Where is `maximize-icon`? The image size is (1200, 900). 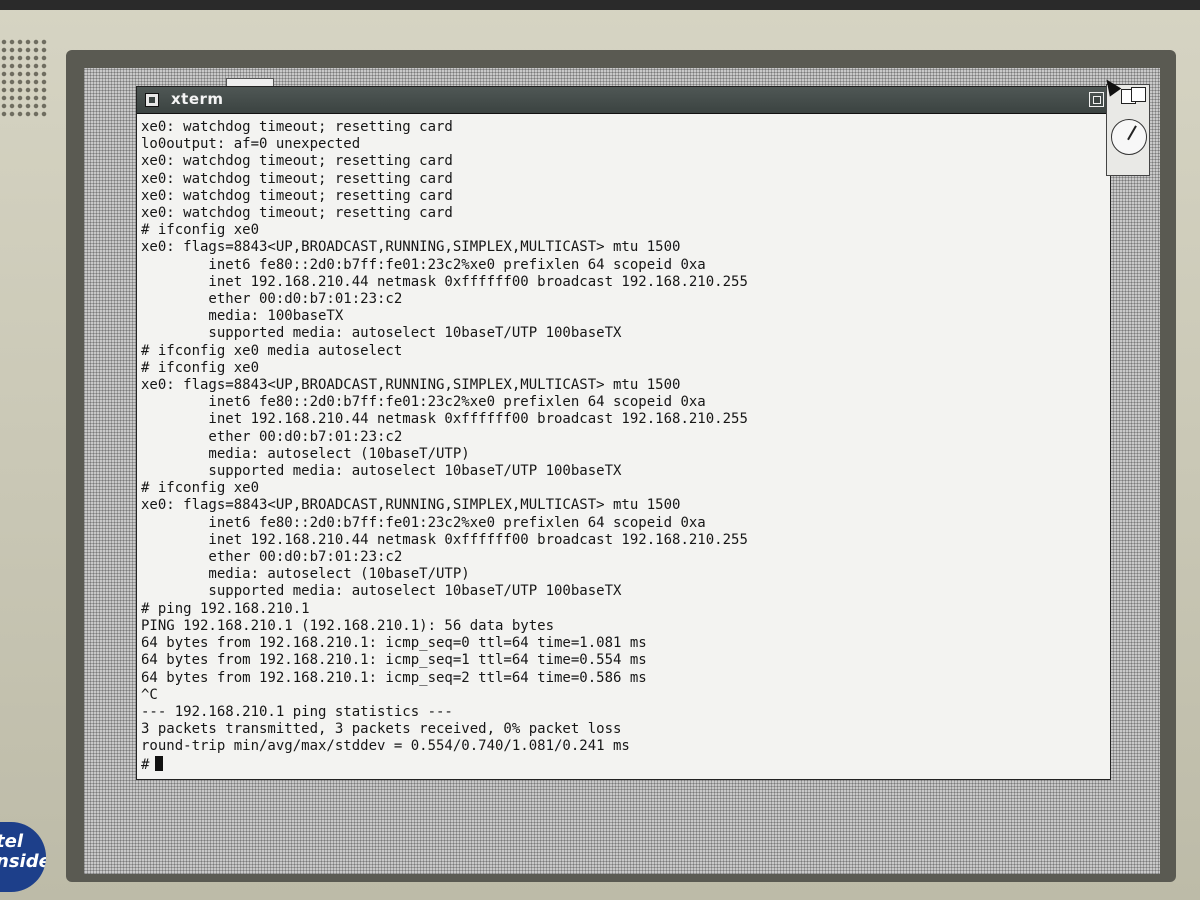
maximize-icon is located at coordinates (1096, 99).